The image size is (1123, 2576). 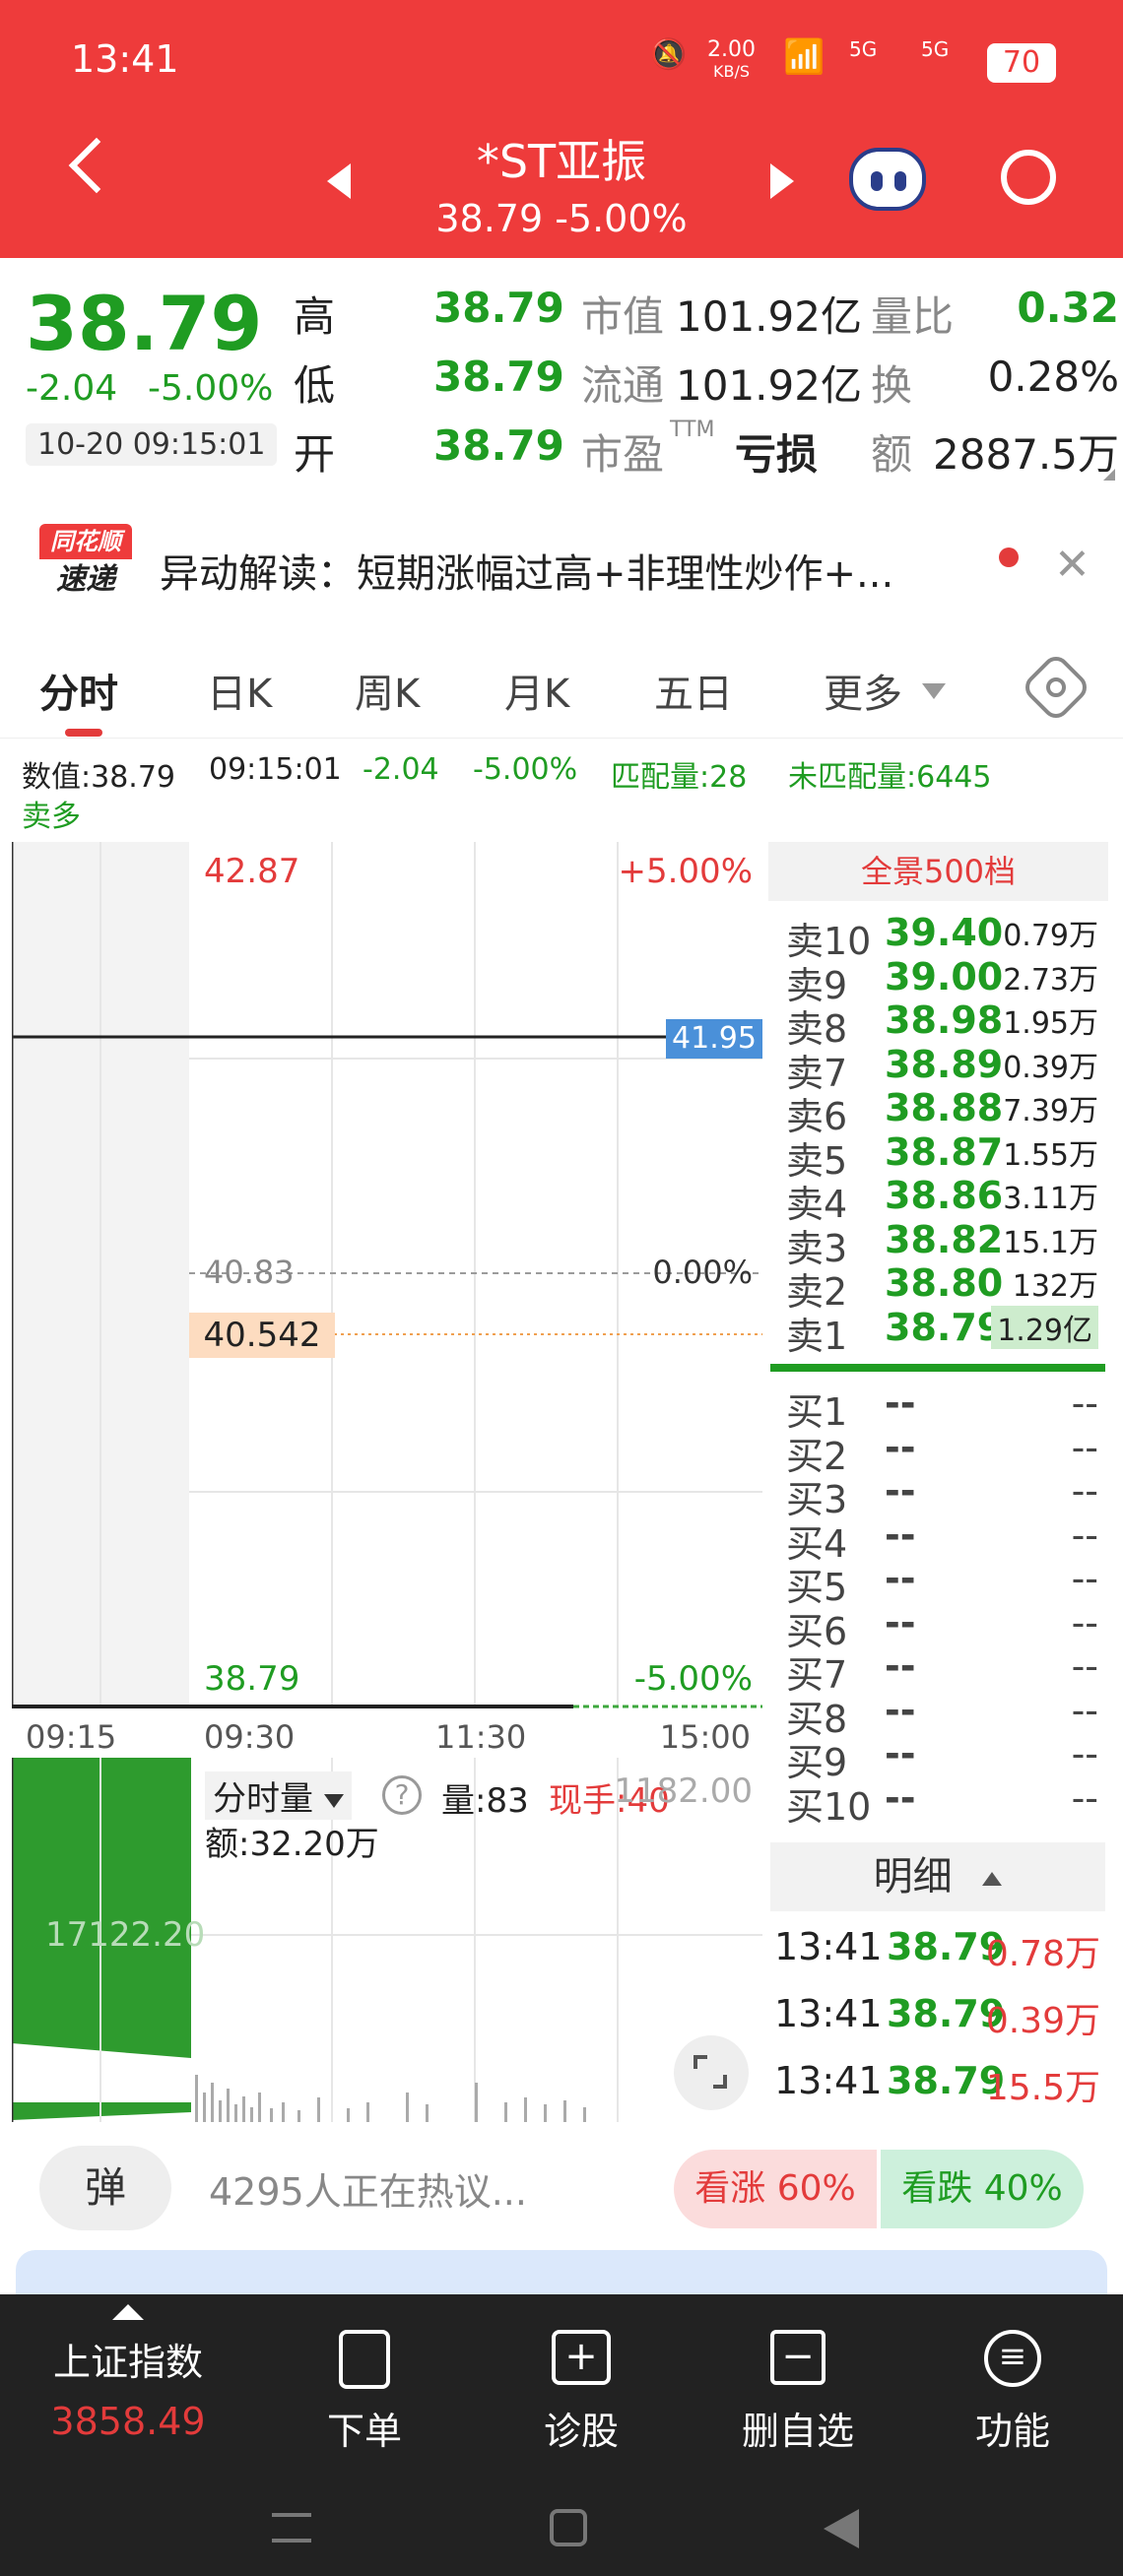 What do you see at coordinates (702, 1272) in the screenshot?
I see `y-mid-pct-label: 0.00%` at bounding box center [702, 1272].